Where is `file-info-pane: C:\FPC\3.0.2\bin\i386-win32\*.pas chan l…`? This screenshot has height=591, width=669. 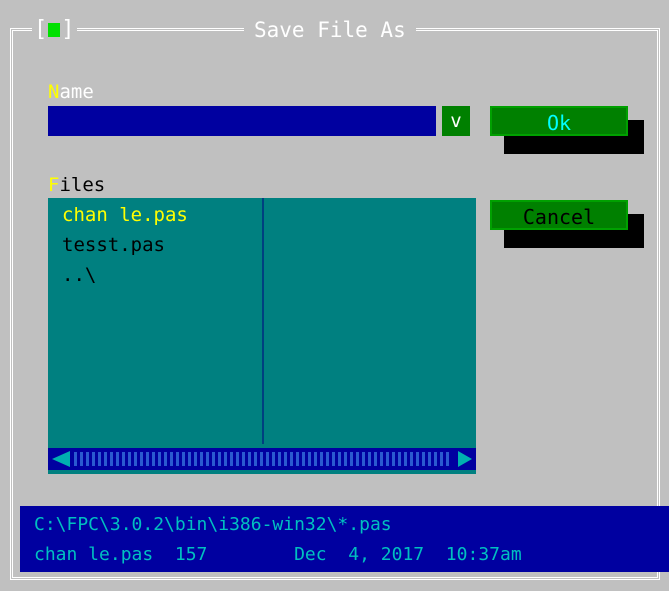
file-info-pane: C:\FPC\3.0.2\bin\i386-win32\*.pas chan l… is located at coordinates (344, 539).